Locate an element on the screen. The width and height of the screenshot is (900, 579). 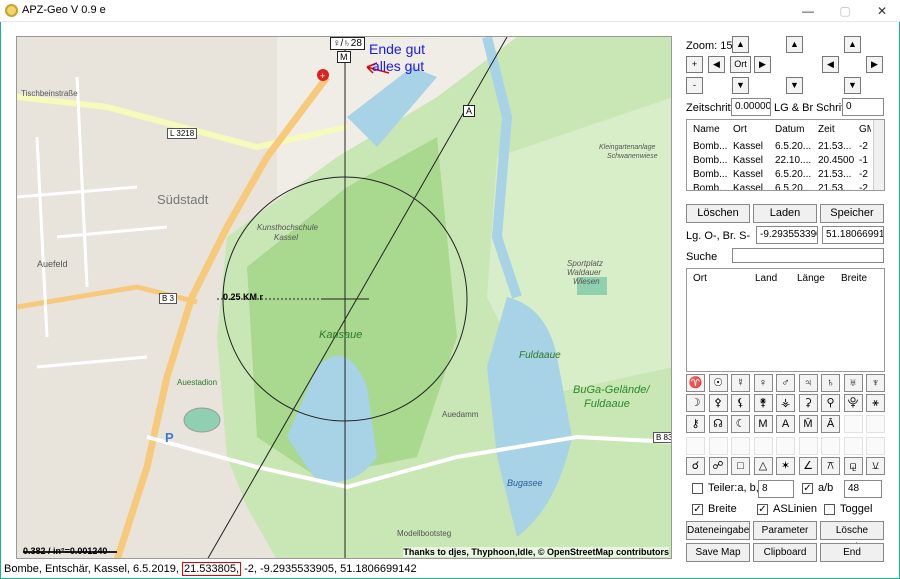
symbol-button: ☿ is located at coordinates (740, 383).